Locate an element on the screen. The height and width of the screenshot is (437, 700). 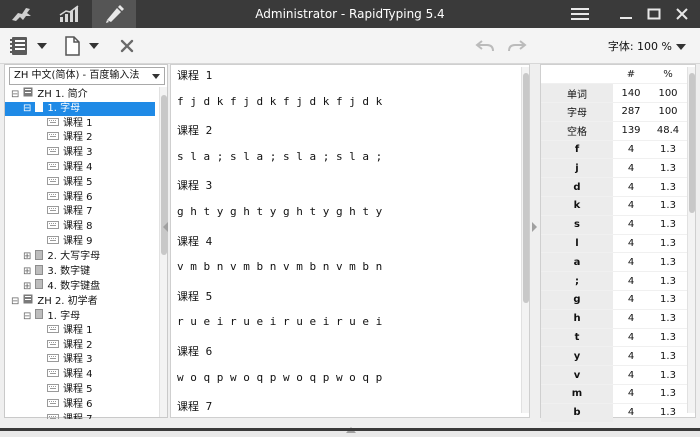
statistics-count: 140 is located at coordinates (631, 93).